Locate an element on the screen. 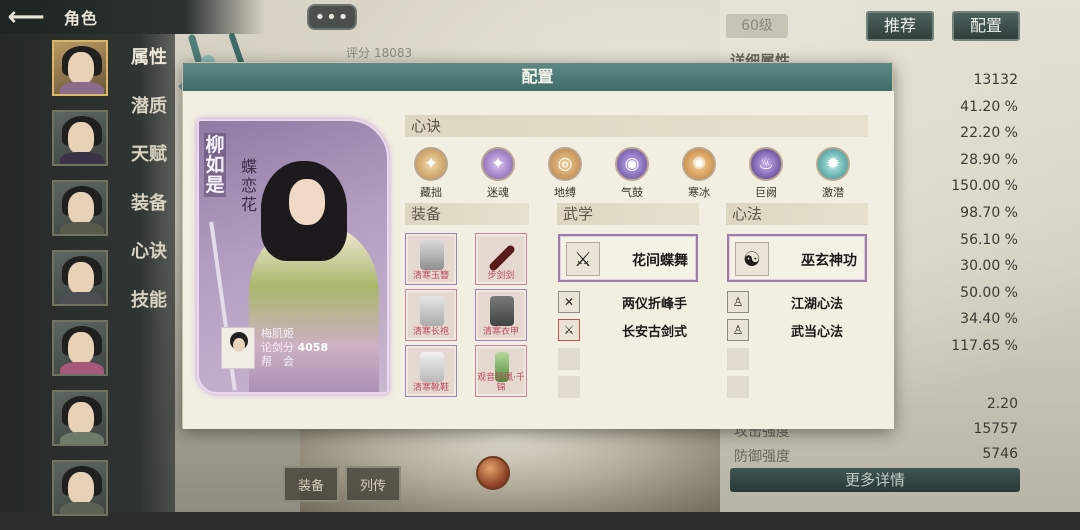 The image size is (1080, 530). attr-value: 117.65 % is located at coordinates (984, 345).